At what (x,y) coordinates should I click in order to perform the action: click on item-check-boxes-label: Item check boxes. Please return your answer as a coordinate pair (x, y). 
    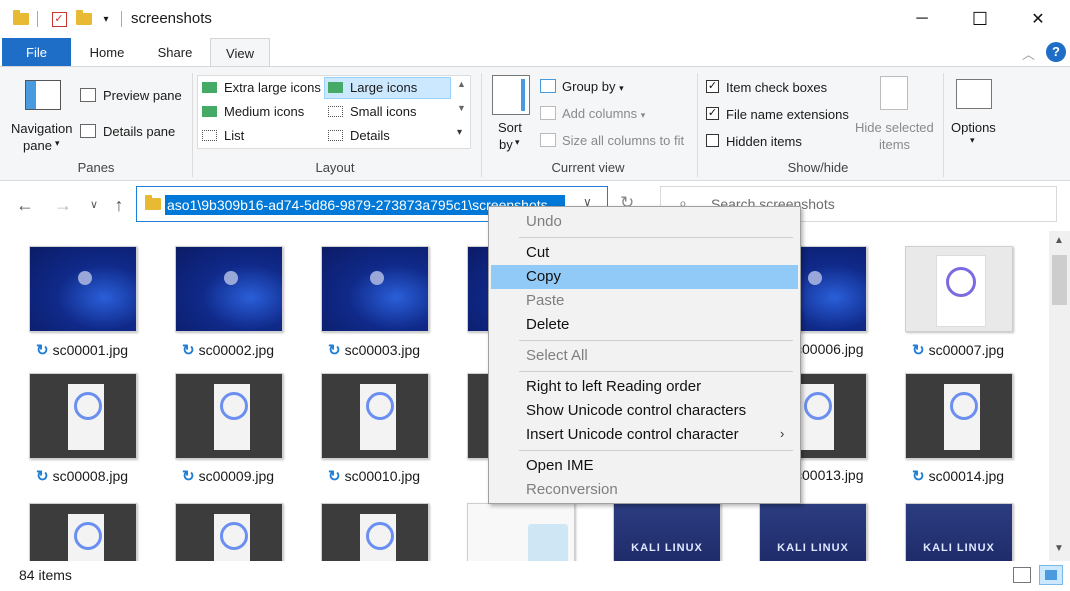
    Looking at the image, I should click on (777, 87).